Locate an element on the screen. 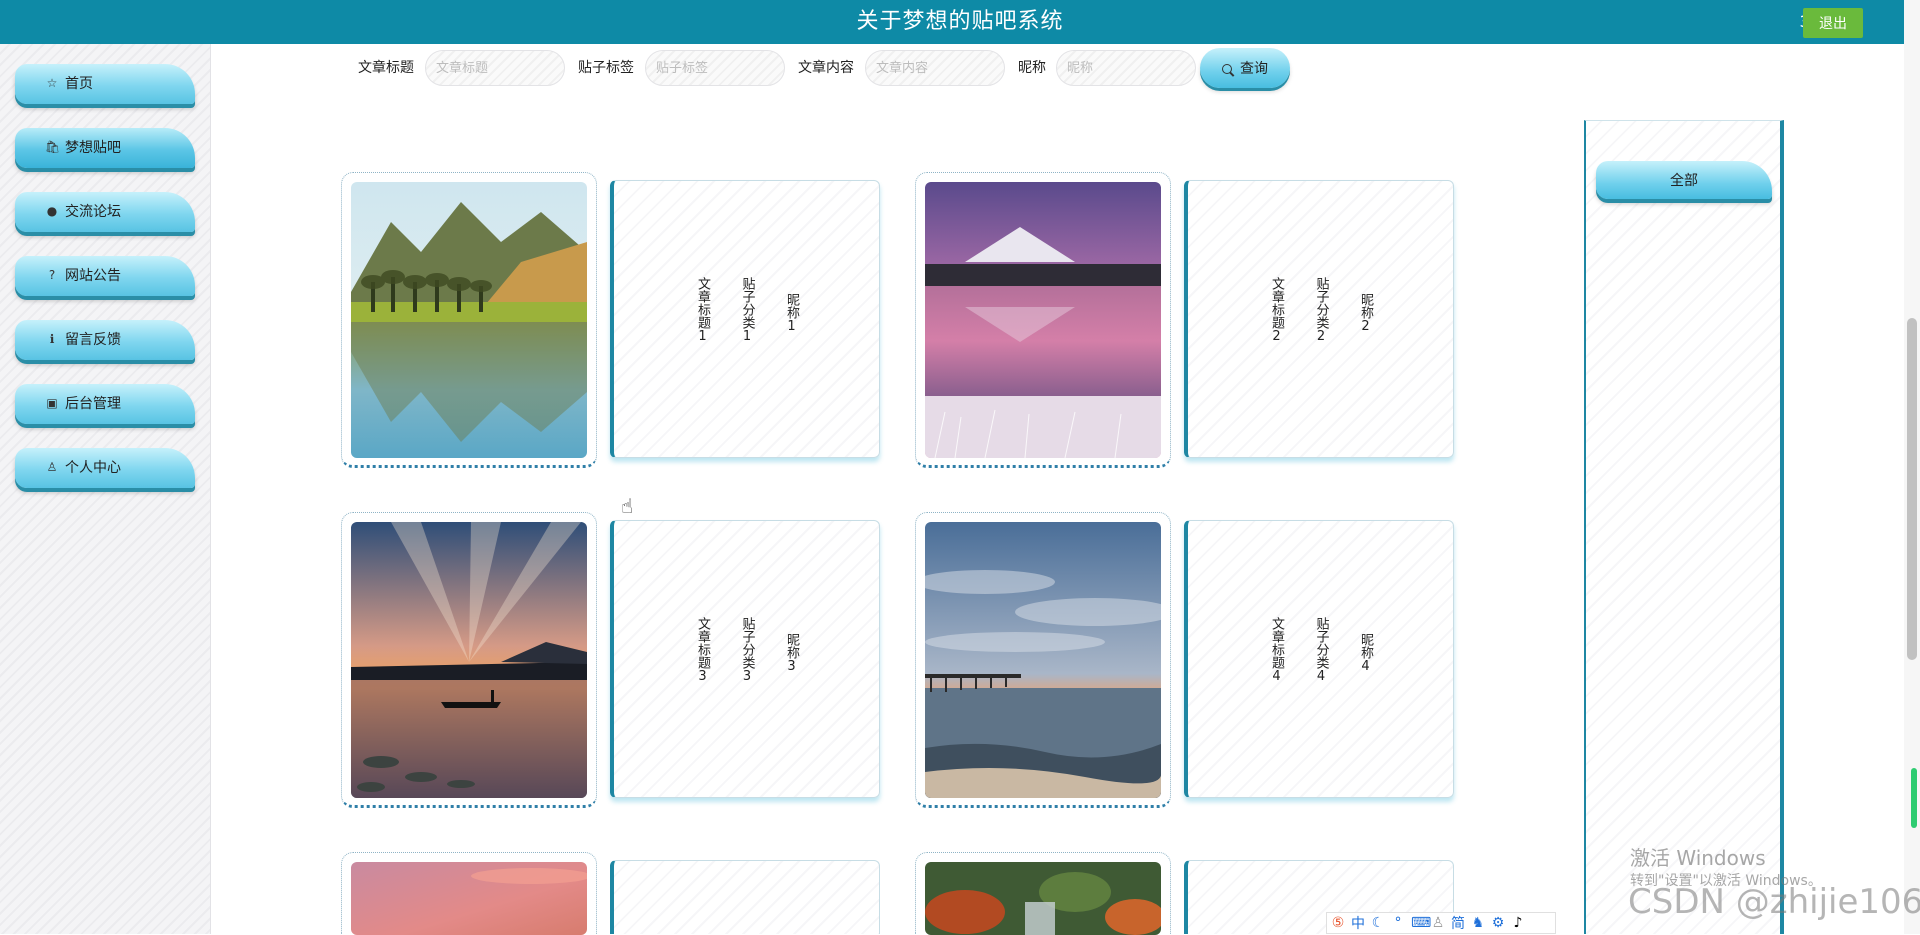 The image size is (1920, 935). ime-simplified-label: 简 is located at coordinates (1458, 923).